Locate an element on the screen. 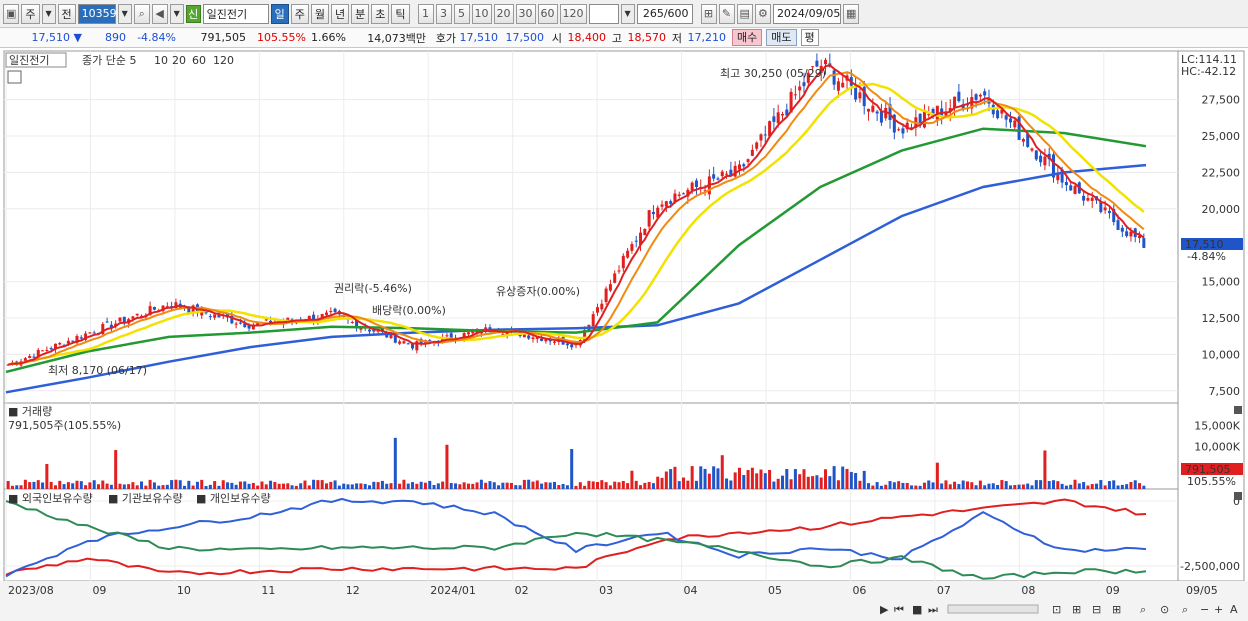  interval-60: 60 is located at coordinates (547, 13).